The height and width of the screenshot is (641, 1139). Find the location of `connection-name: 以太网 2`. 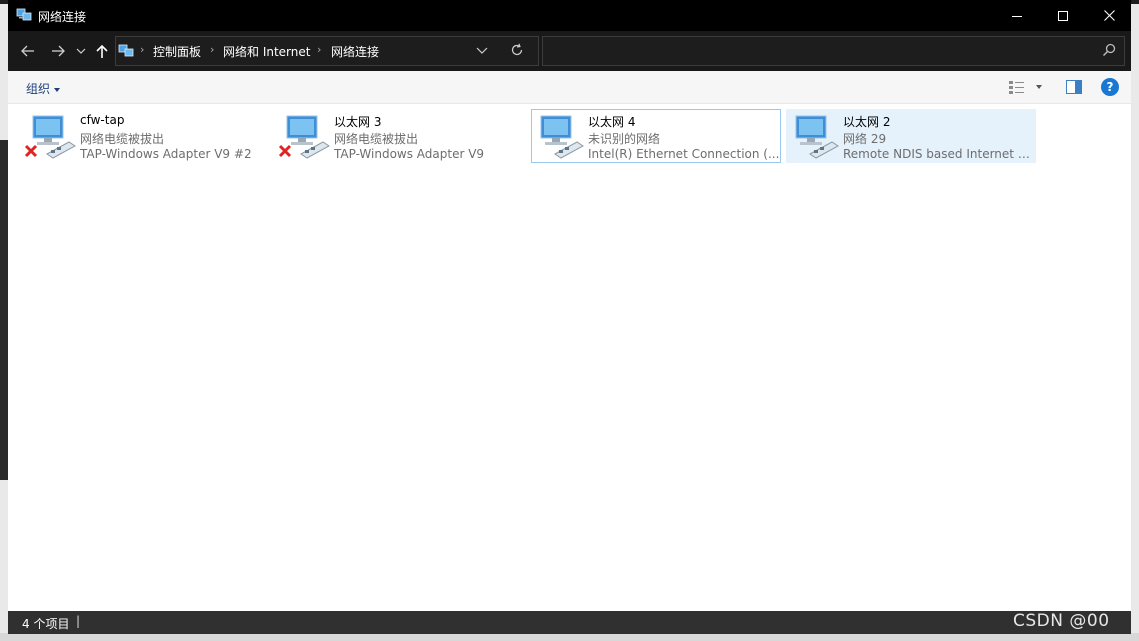

connection-name: 以太网 2 is located at coordinates (867, 122).